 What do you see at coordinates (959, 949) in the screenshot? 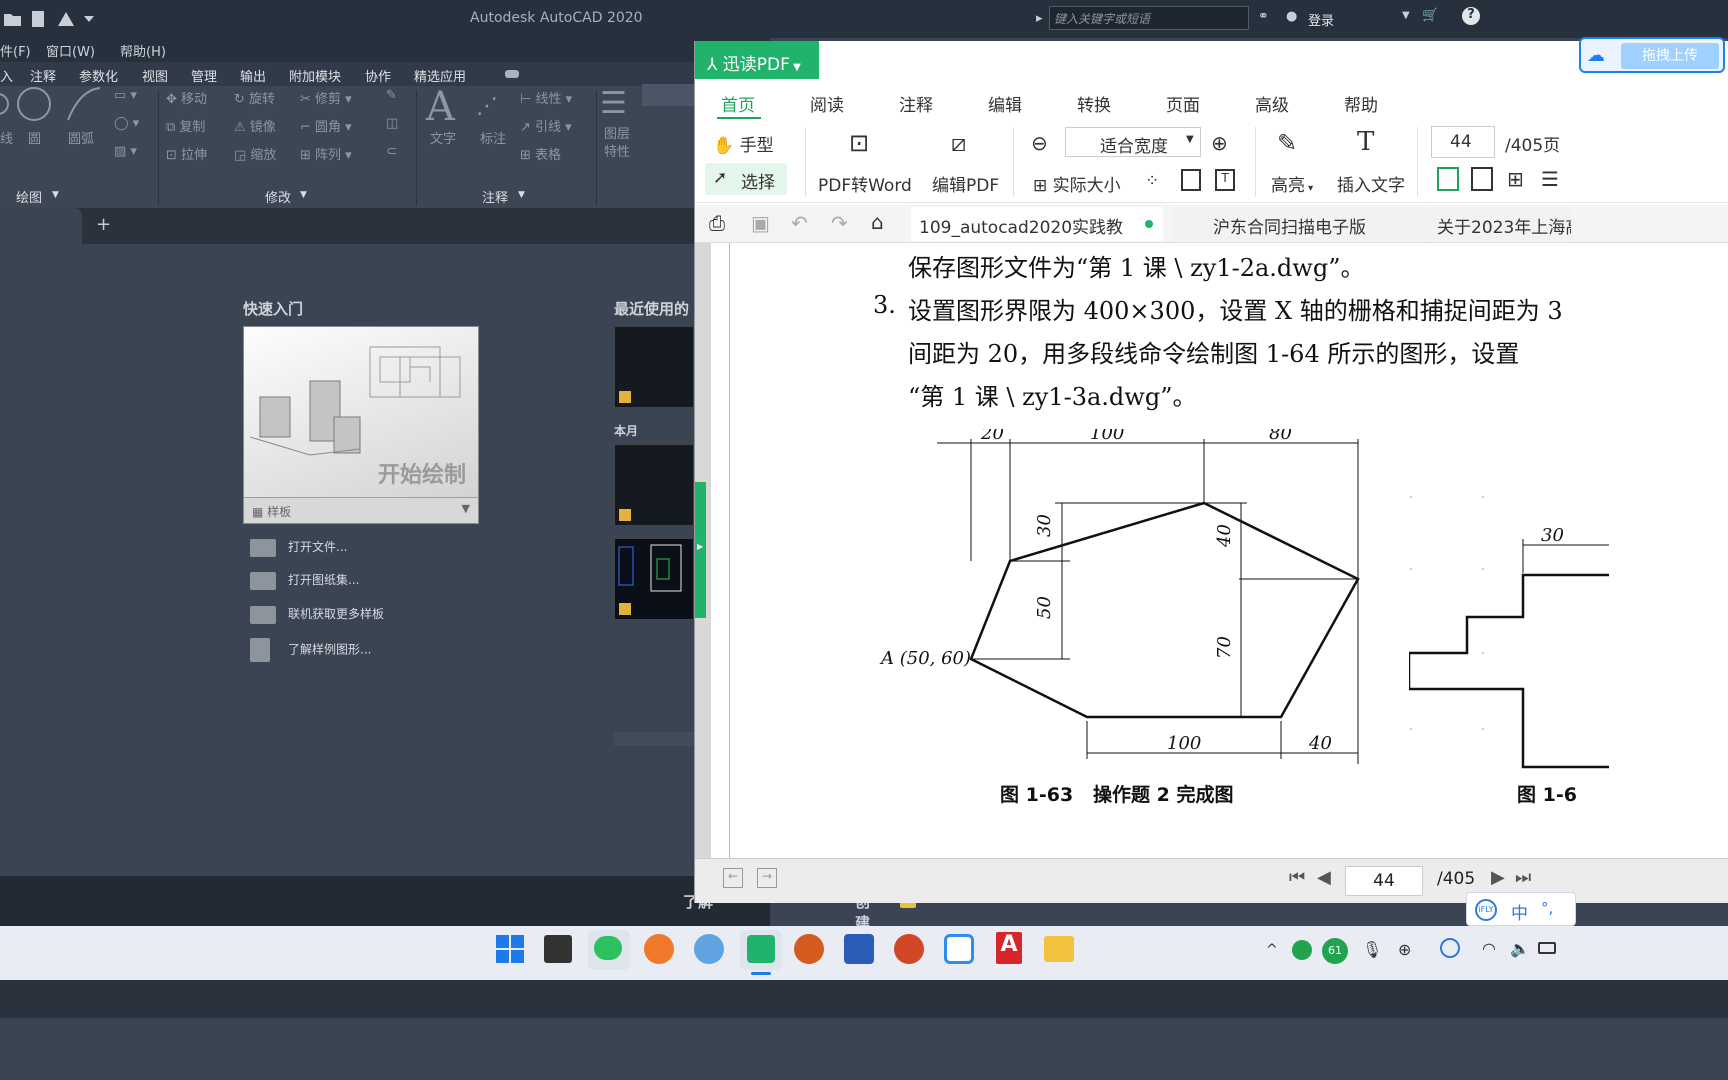
I see `baidu-netdisk-icon` at bounding box center [959, 949].